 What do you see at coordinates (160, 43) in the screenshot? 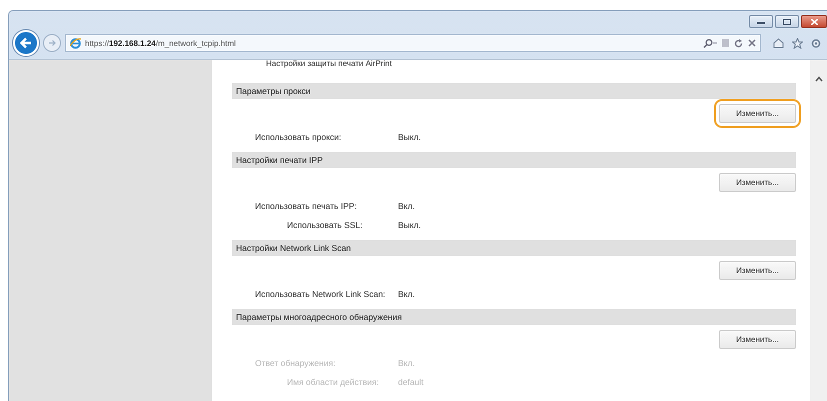
I see `address-url: https://192.168.1.24/m_network_tcpip.html` at bounding box center [160, 43].